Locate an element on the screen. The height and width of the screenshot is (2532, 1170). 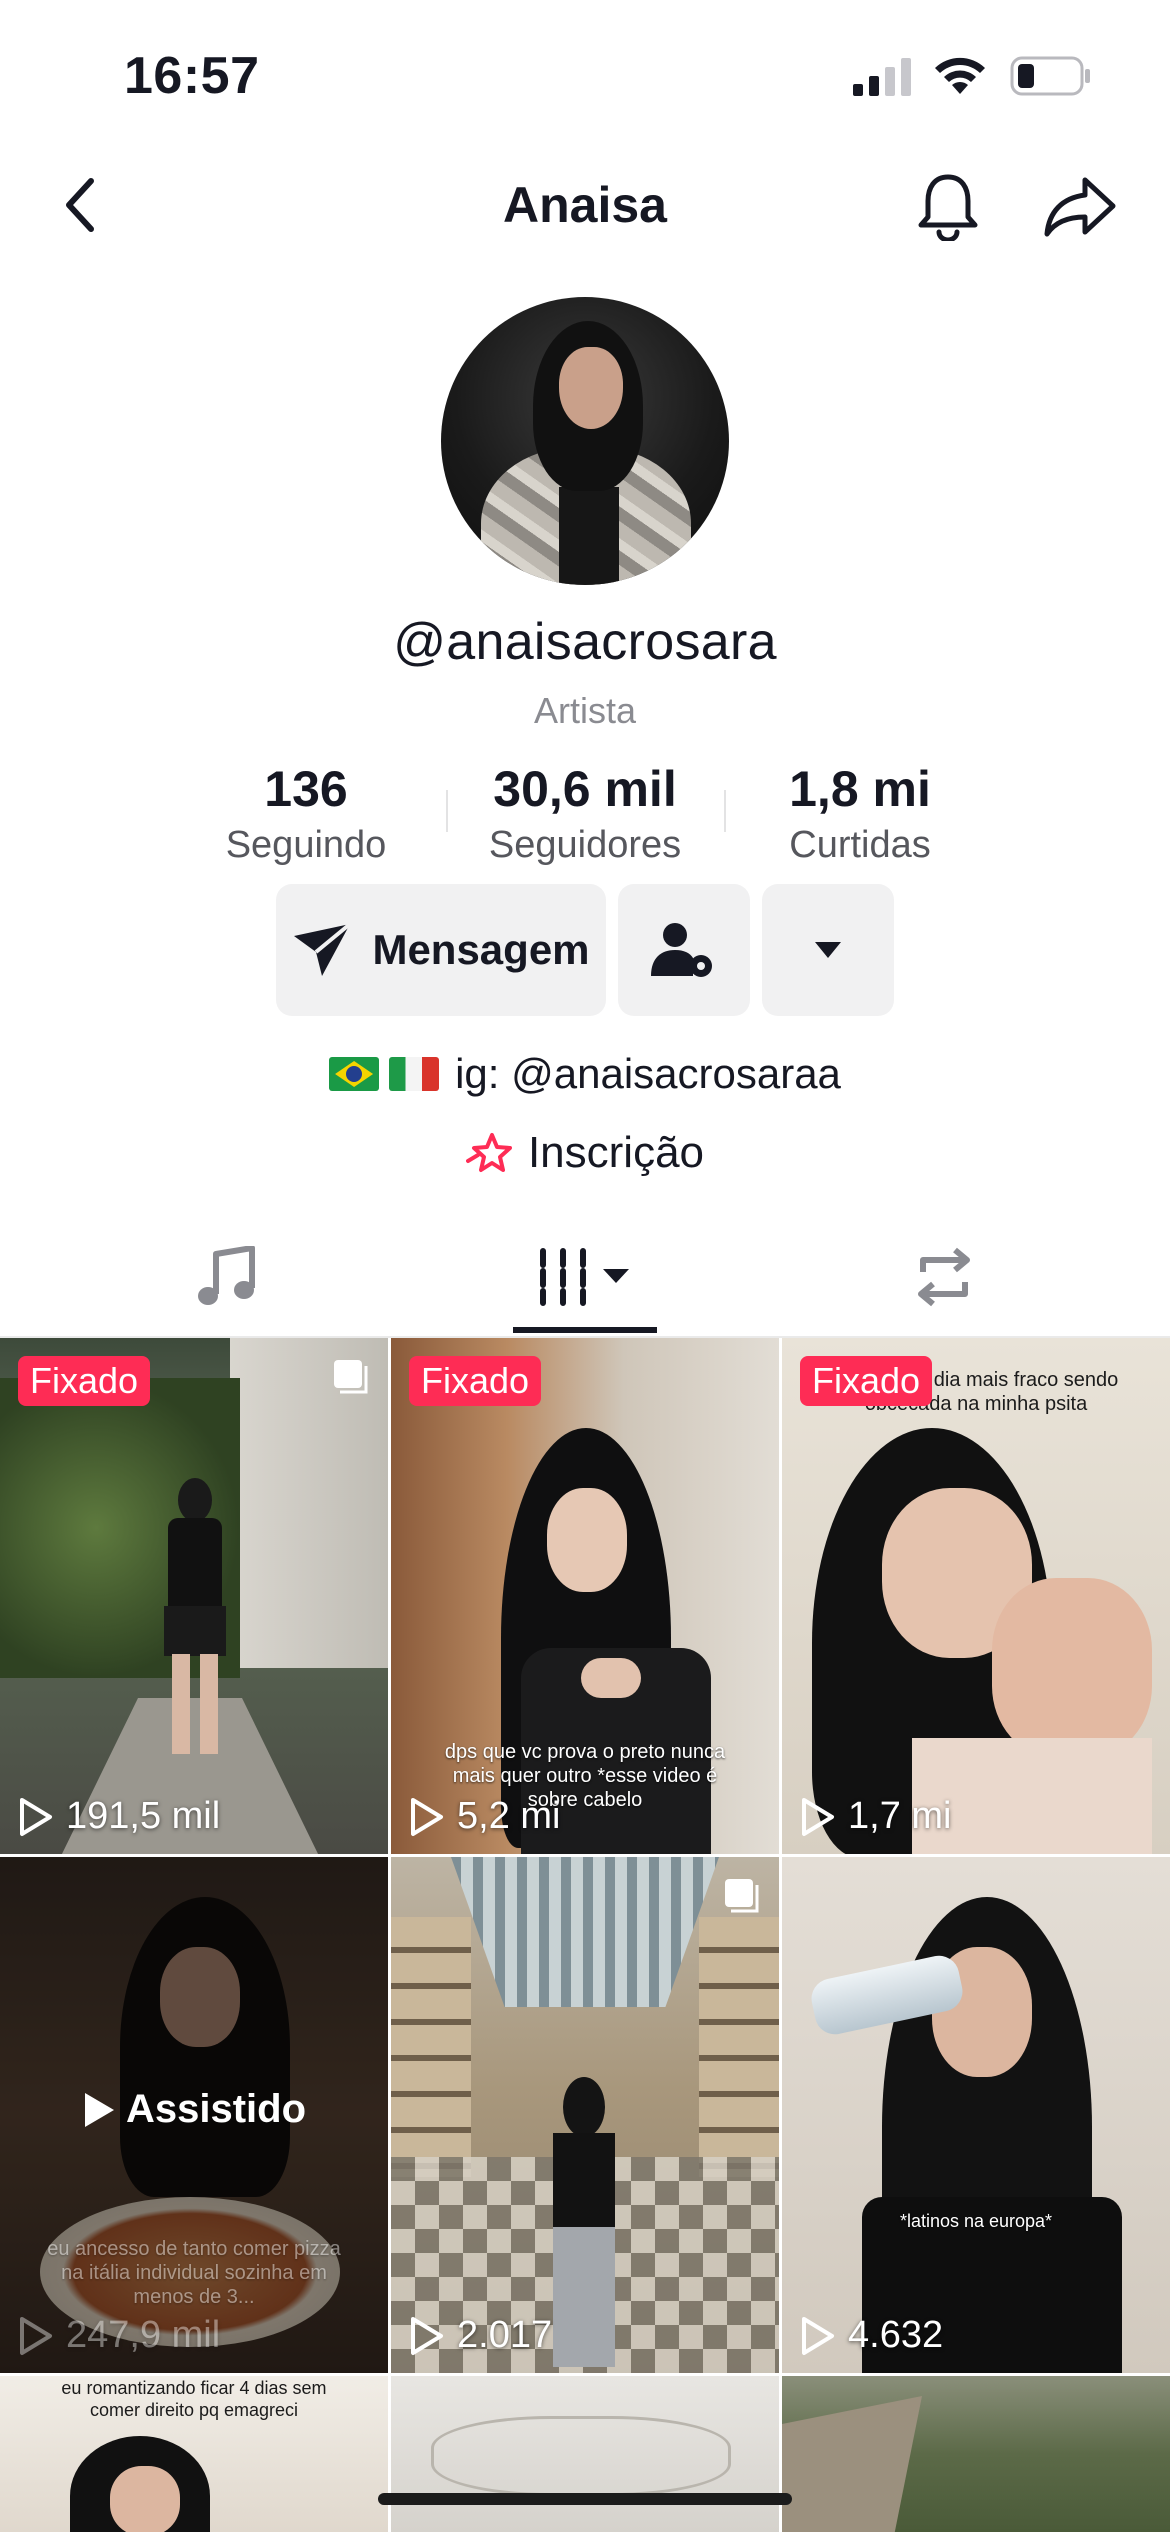
status-time: 16:57 is located at coordinates (192, 76).